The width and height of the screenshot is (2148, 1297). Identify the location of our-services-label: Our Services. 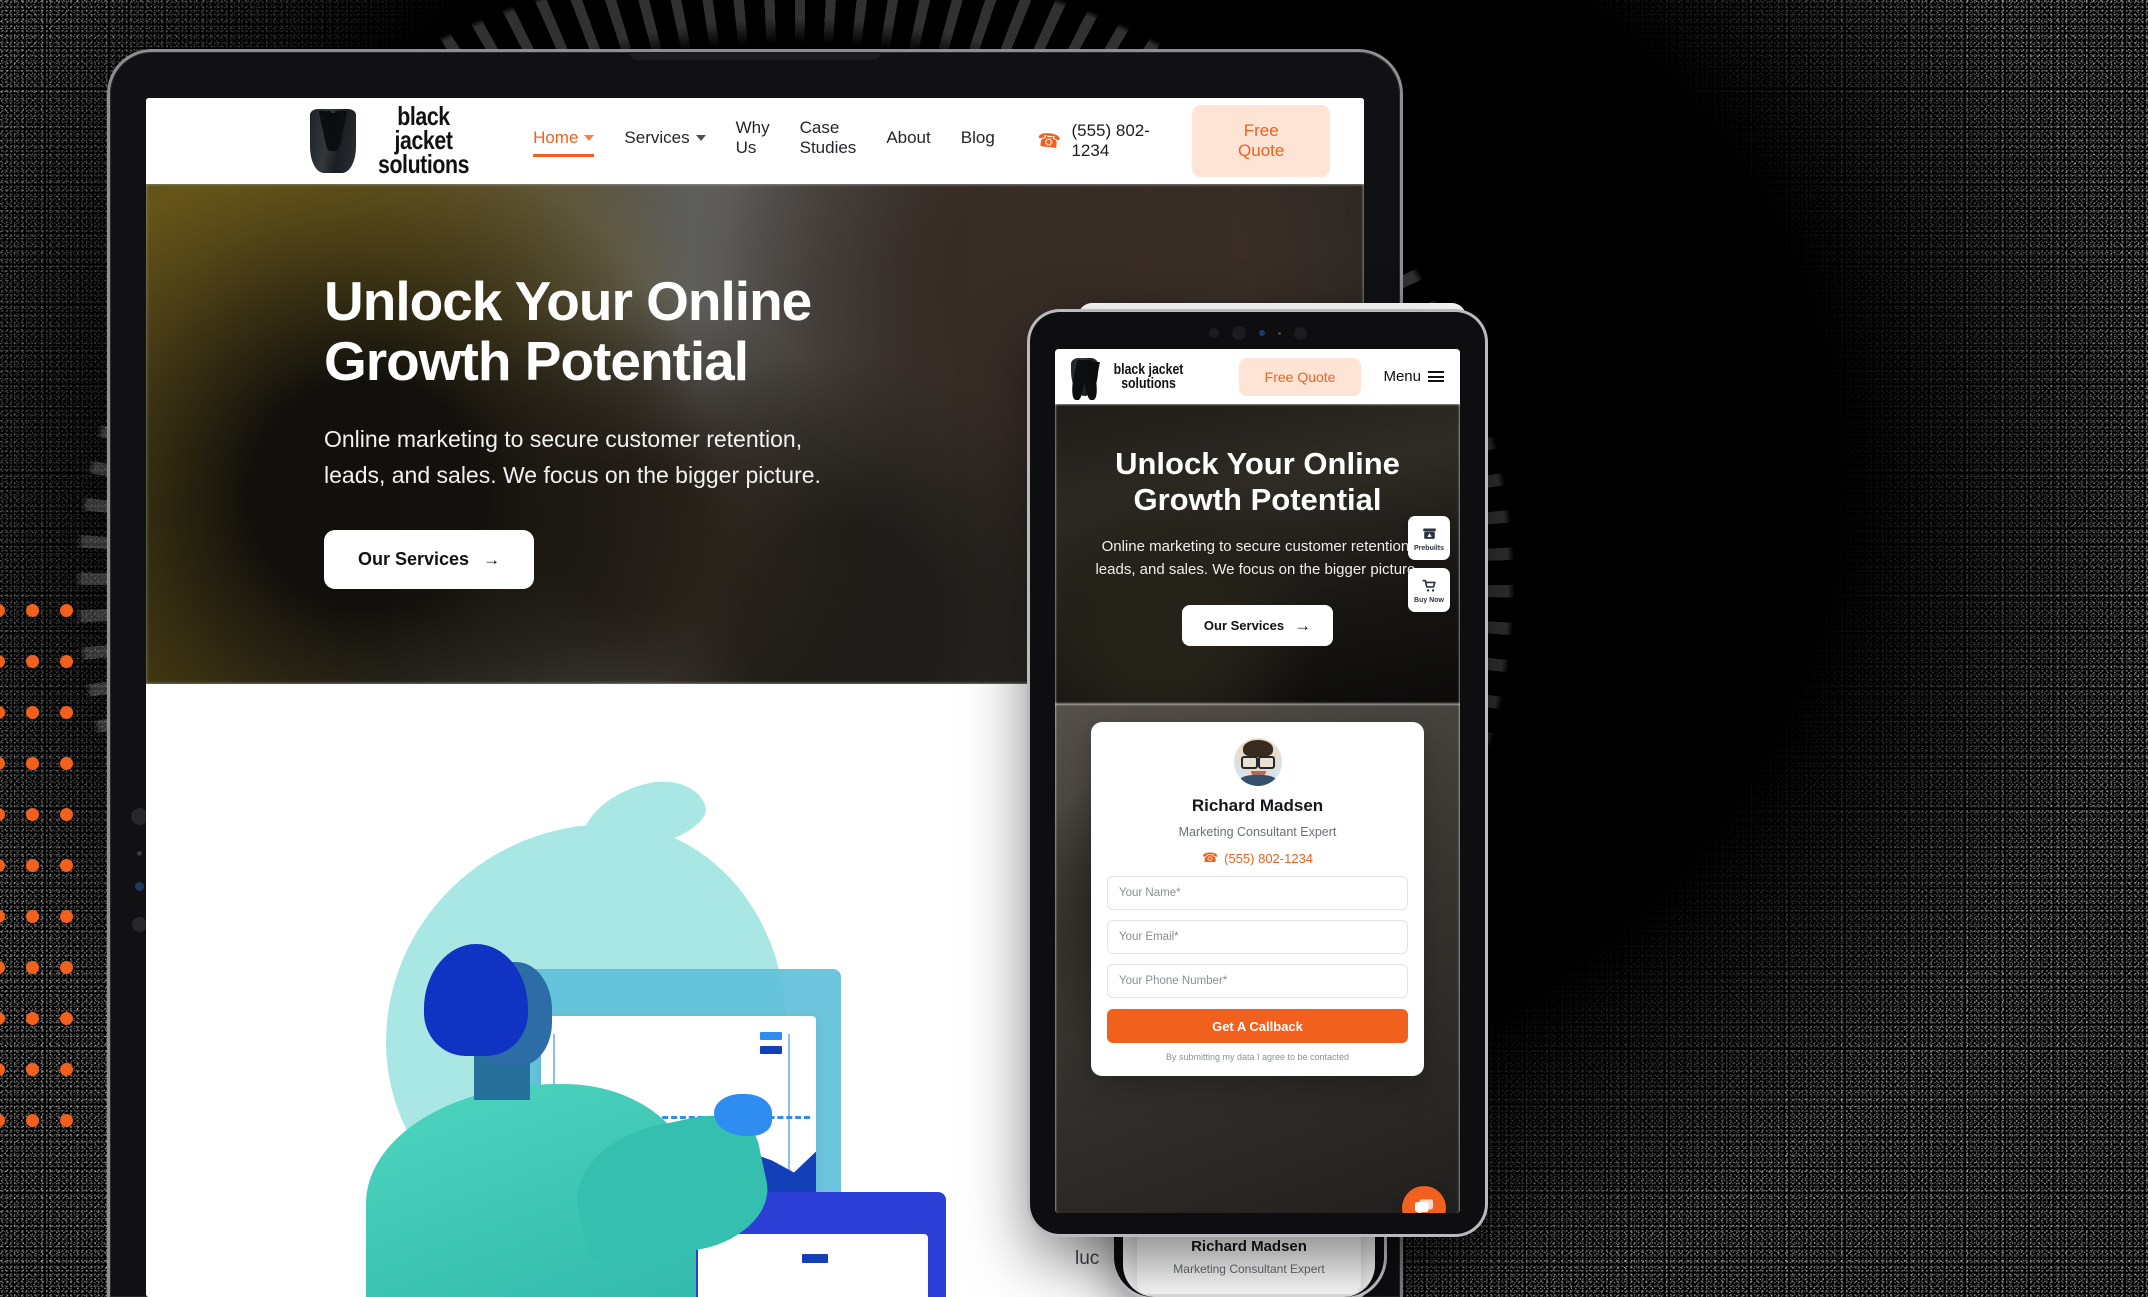
(414, 558).